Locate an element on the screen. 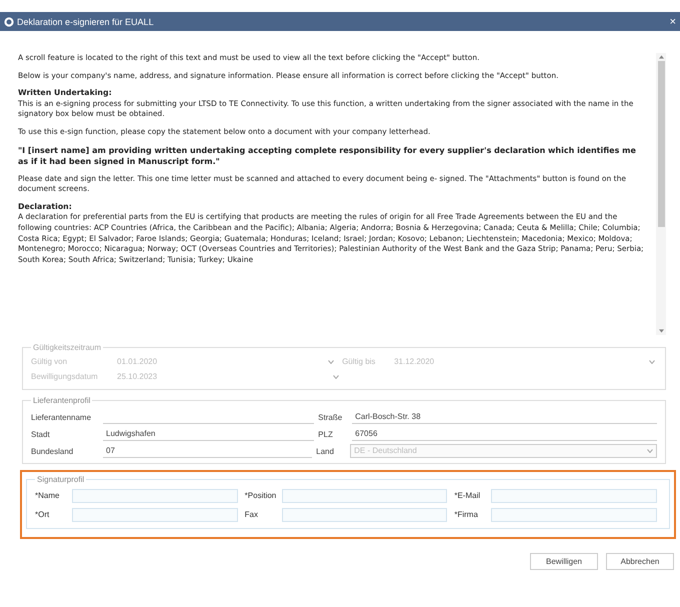  scrollbar is located at coordinates (661, 194).